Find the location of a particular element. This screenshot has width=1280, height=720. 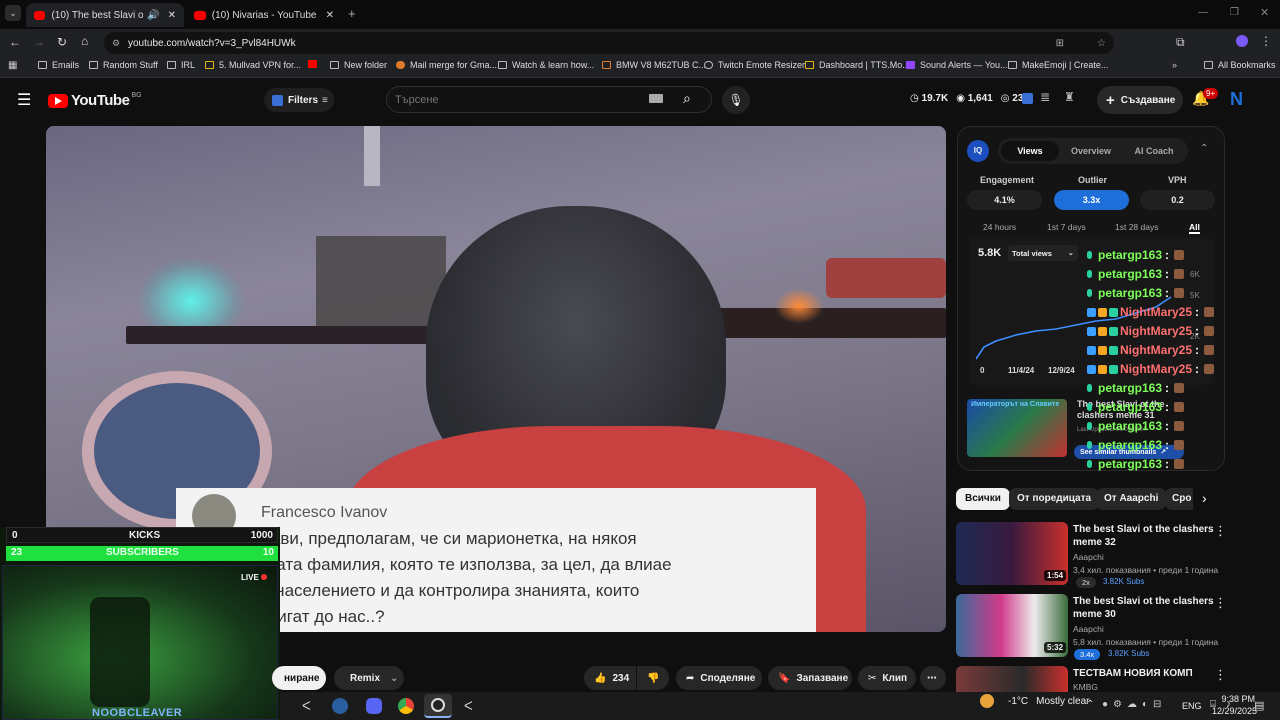

range-28d: 1st 28 days is located at coordinates (1136, 227).